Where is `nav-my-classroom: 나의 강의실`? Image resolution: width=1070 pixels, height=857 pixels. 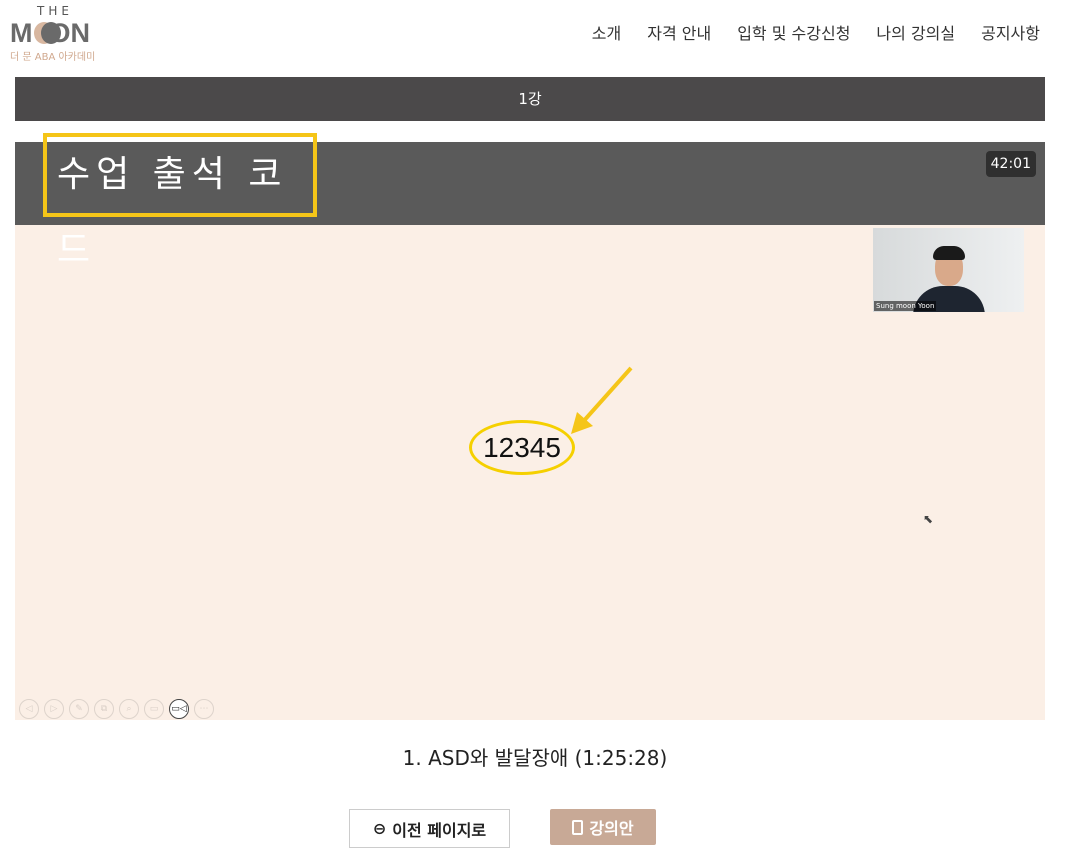
nav-my-classroom: 나의 강의실 is located at coordinates (915, 32).